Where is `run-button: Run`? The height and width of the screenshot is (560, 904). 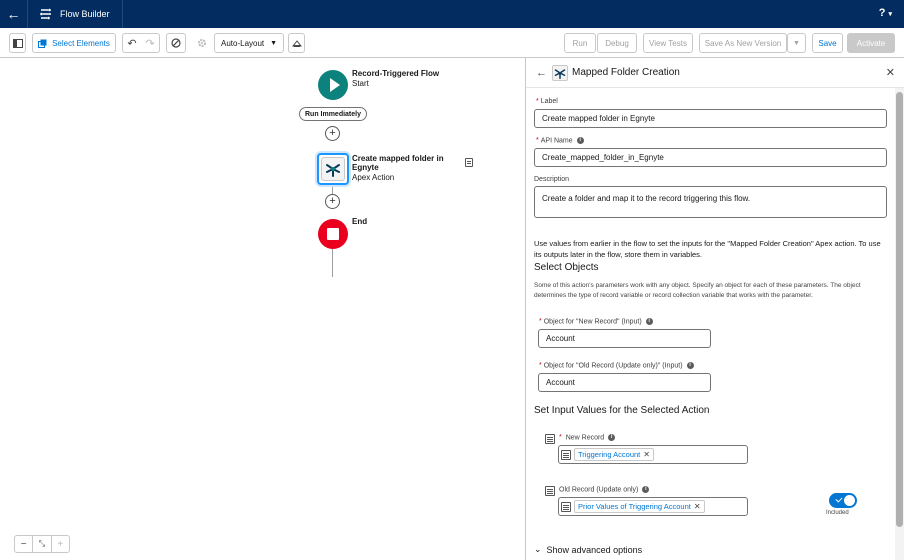
run-button: Run is located at coordinates (580, 43).